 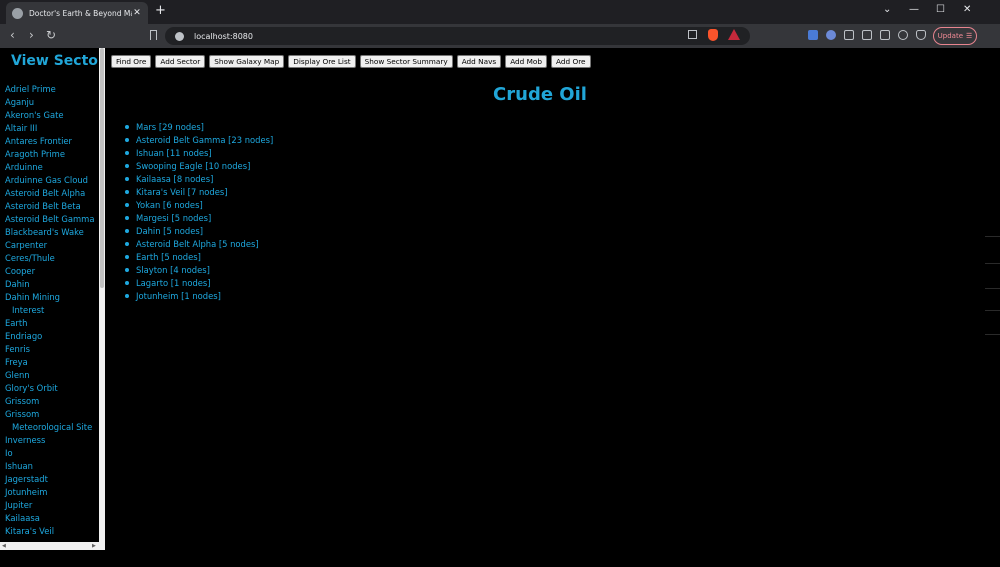 What do you see at coordinates (198, 166) in the screenshot?
I see `ore-location-item: Swooping Eagle [10 nodes]` at bounding box center [198, 166].